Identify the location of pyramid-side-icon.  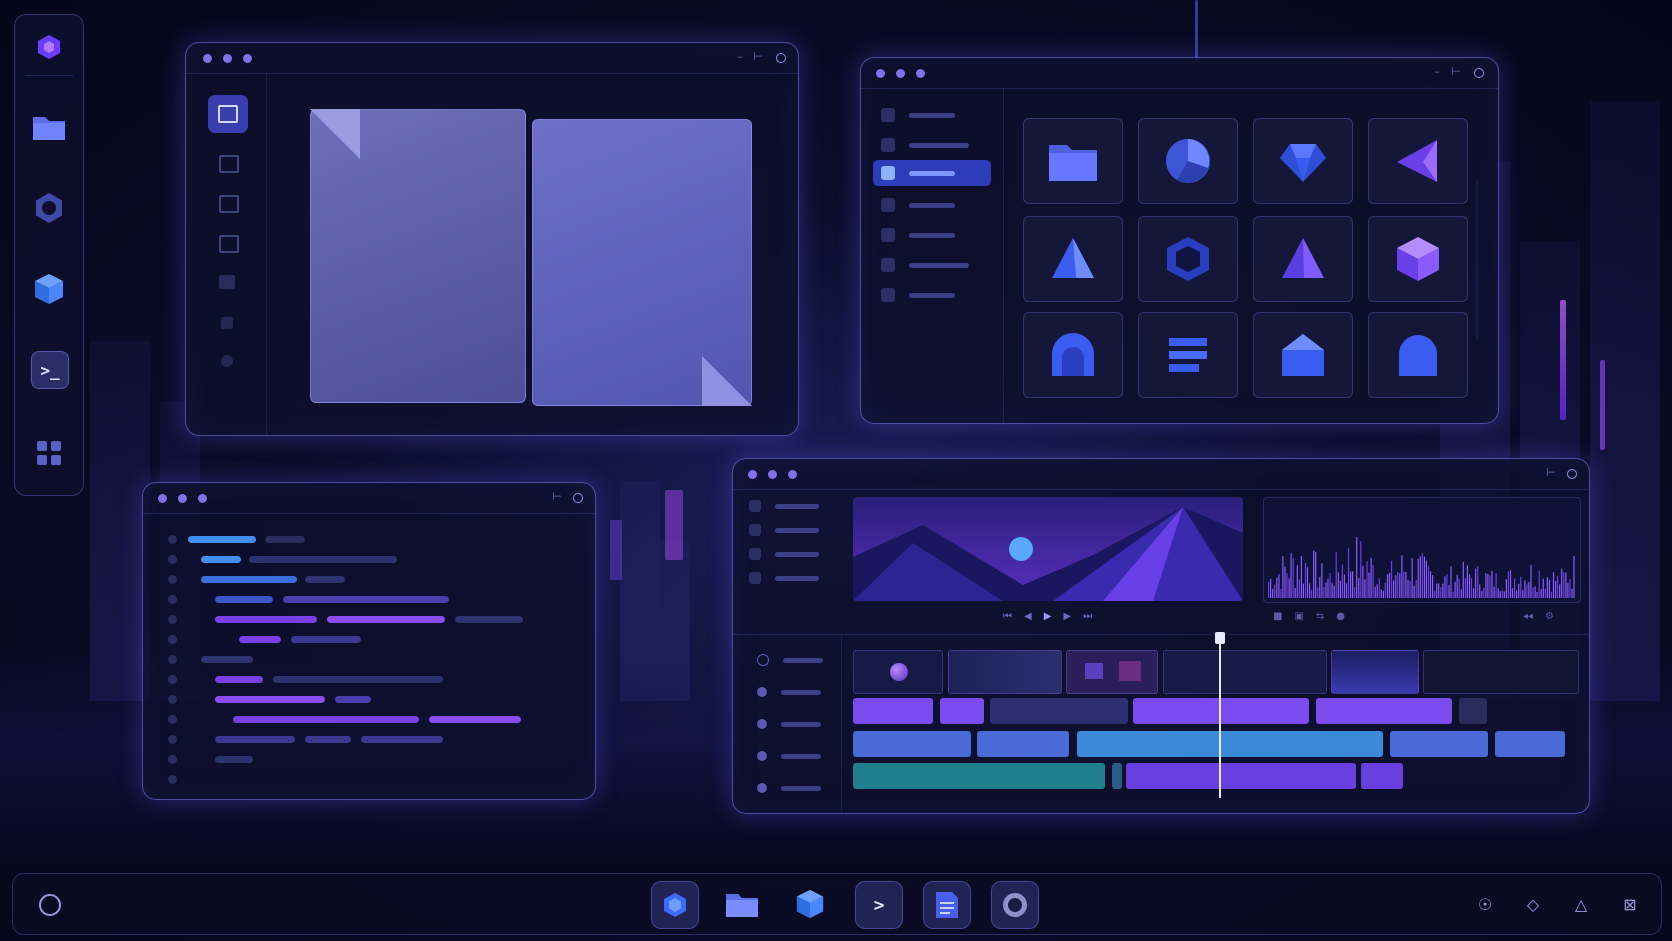
(1418, 161).